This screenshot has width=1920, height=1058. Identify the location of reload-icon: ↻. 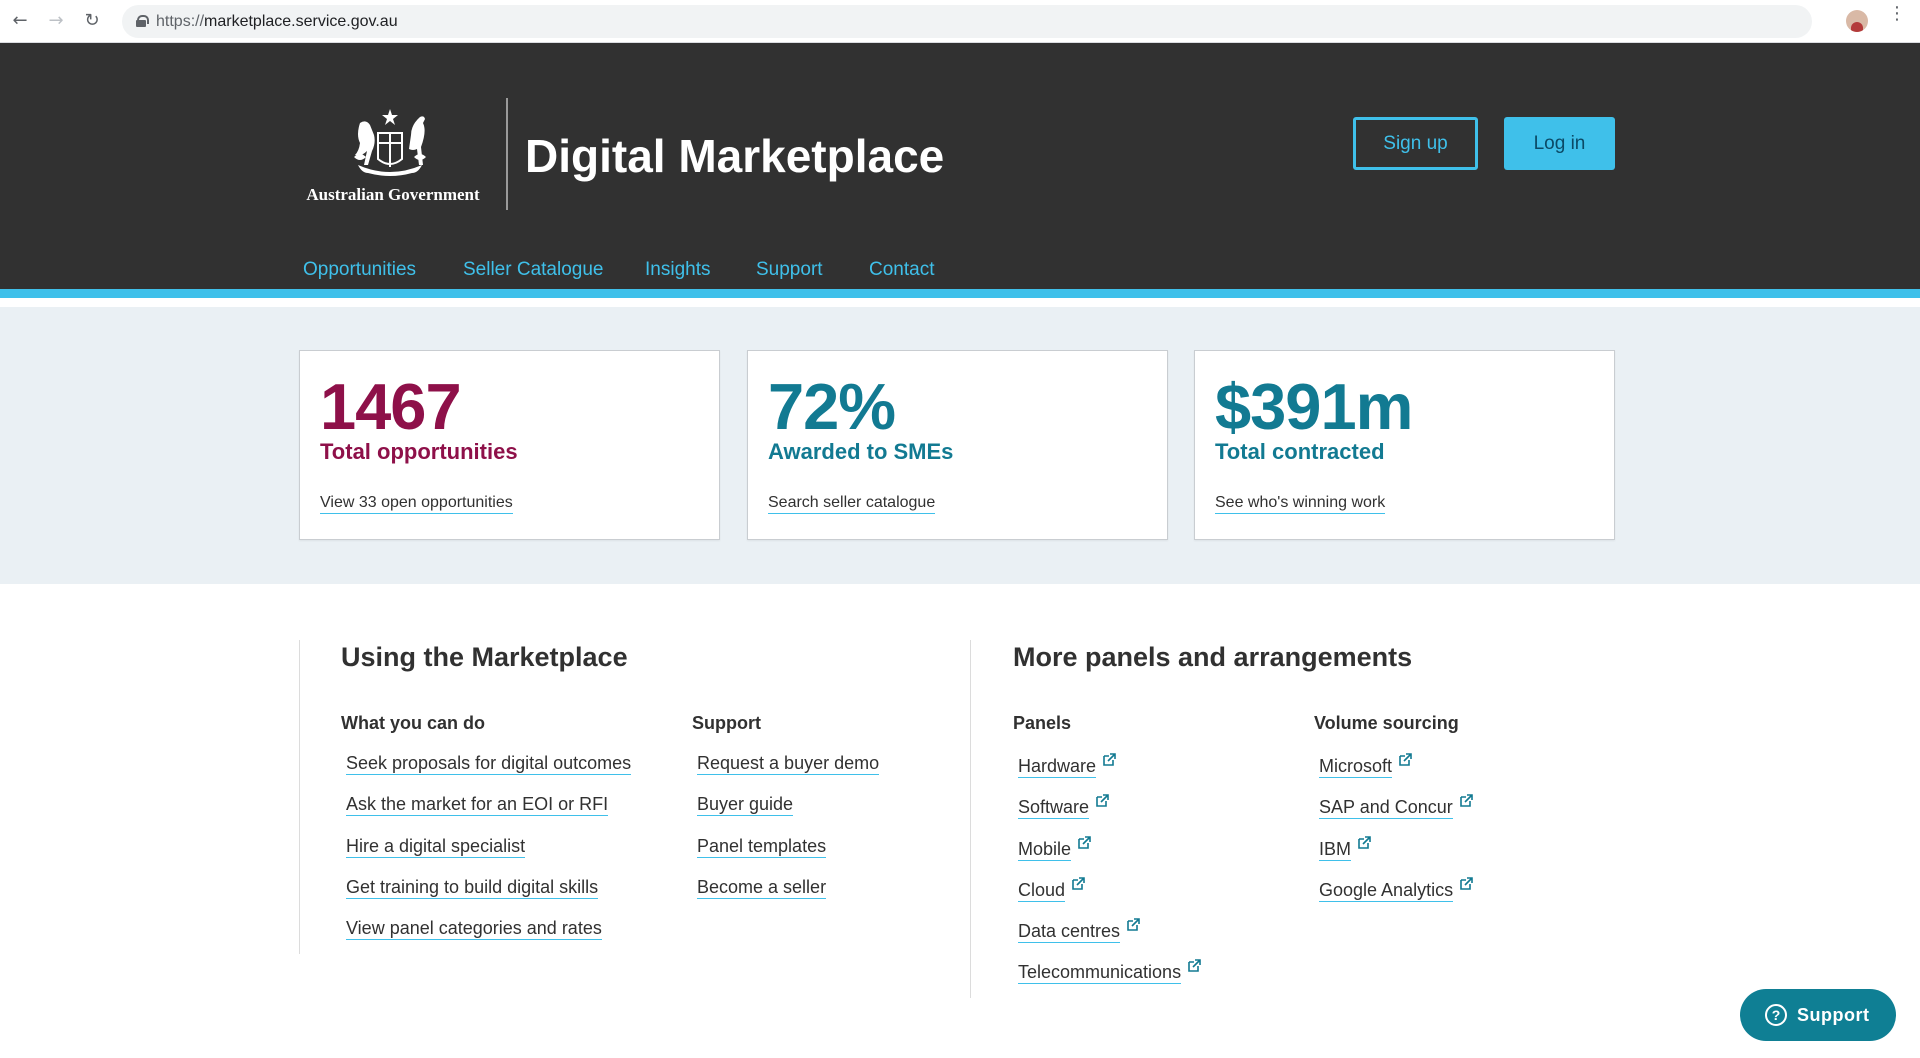
(92, 21).